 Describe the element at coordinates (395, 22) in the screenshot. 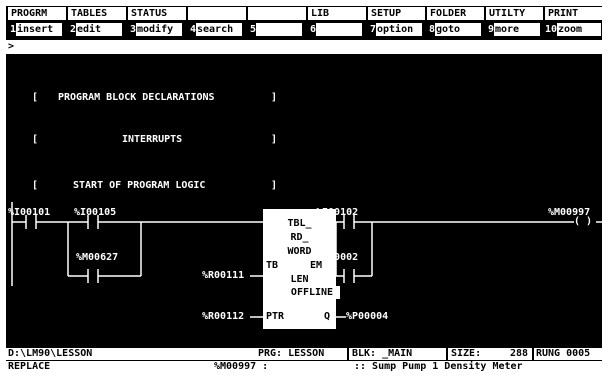

I see `fkey-7: SETUP 7 option` at that location.